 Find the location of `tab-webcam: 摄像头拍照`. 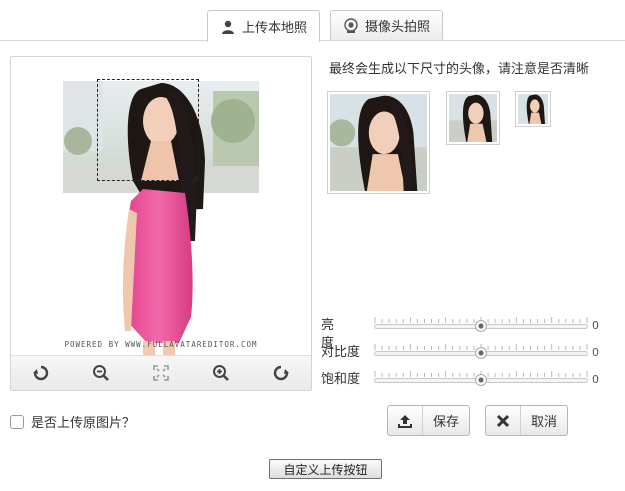

tab-webcam: 摄像头拍照 is located at coordinates (386, 25).